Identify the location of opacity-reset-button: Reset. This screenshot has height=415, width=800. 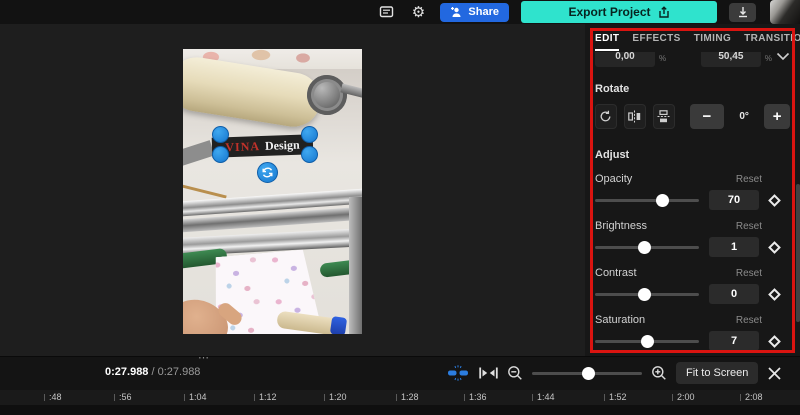
(749, 179).